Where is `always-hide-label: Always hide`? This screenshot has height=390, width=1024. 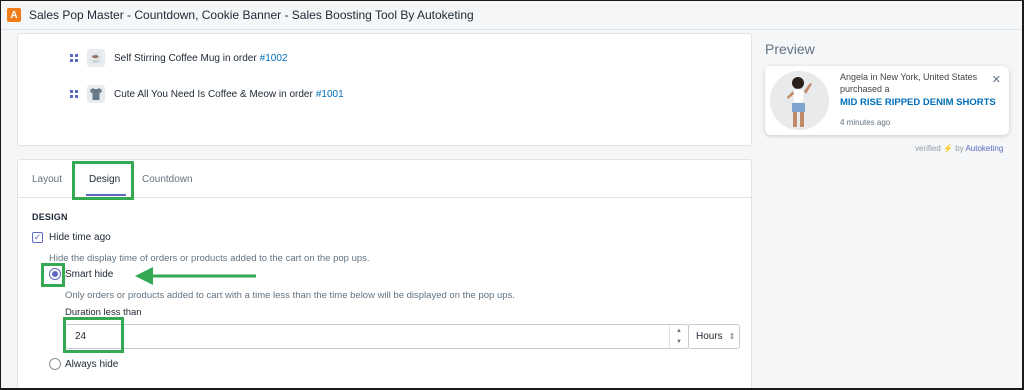 always-hide-label: Always hide is located at coordinates (92, 364).